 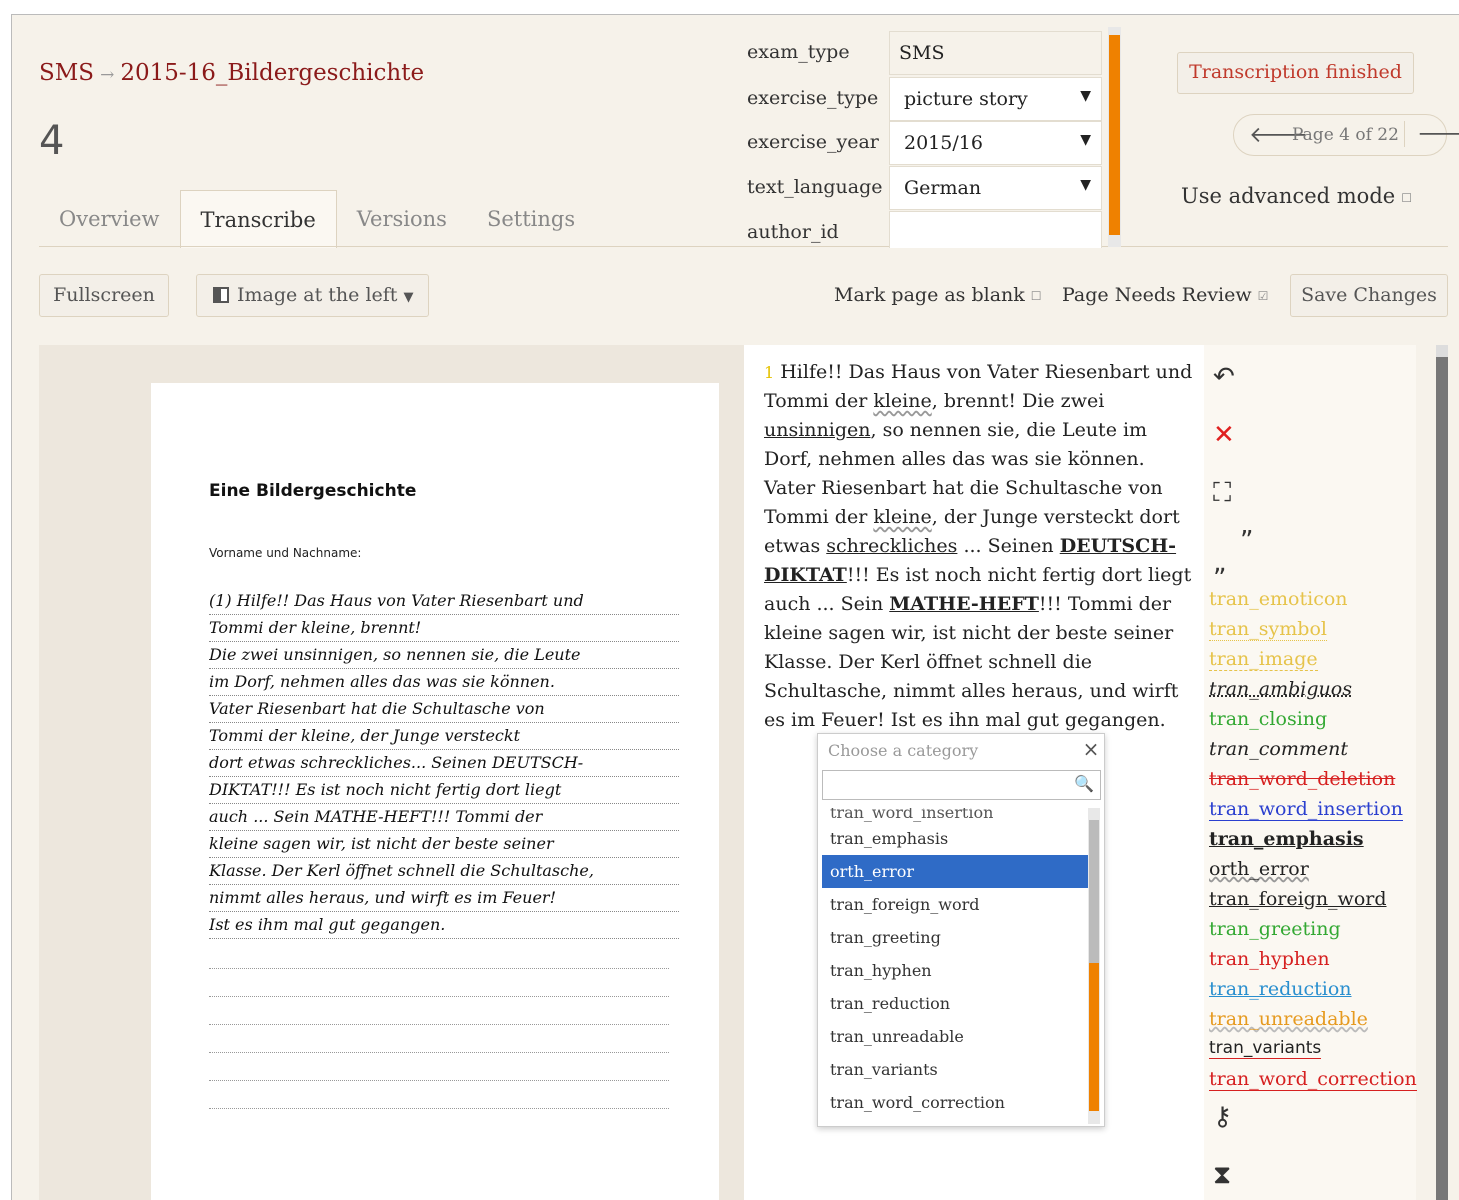 I want to click on field-row-author-id: author_id, so click(x=933, y=229).